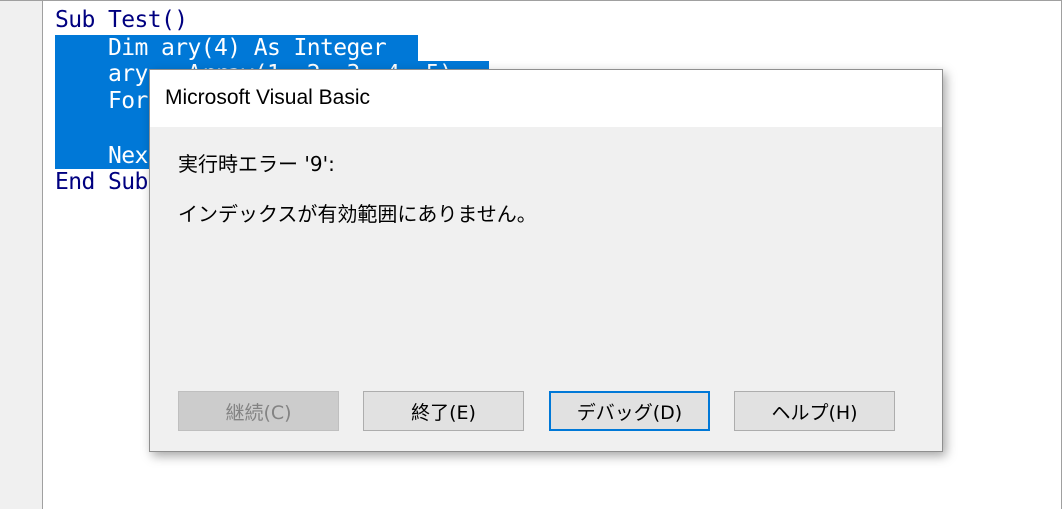 The height and width of the screenshot is (509, 1062). Describe the element at coordinates (221, 48) in the screenshot. I see `code-line-dim: Dim ary(4) As Integer` at that location.